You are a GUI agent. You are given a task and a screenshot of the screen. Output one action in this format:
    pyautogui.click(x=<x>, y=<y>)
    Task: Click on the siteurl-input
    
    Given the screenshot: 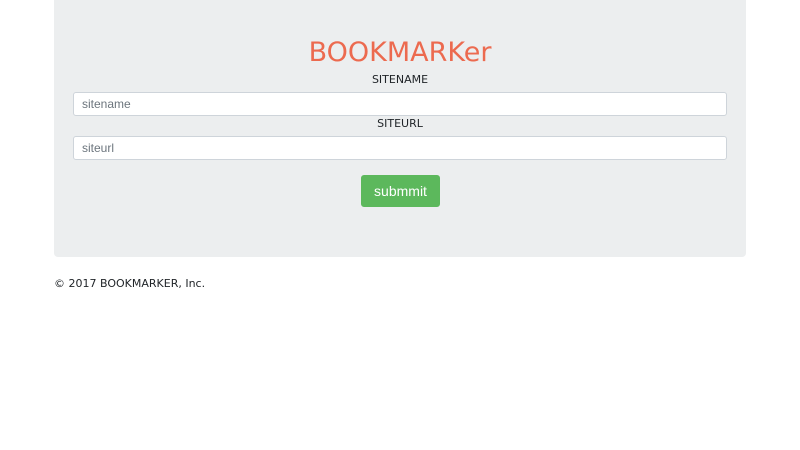 What is the action you would take?
    pyautogui.click(x=400, y=148)
    